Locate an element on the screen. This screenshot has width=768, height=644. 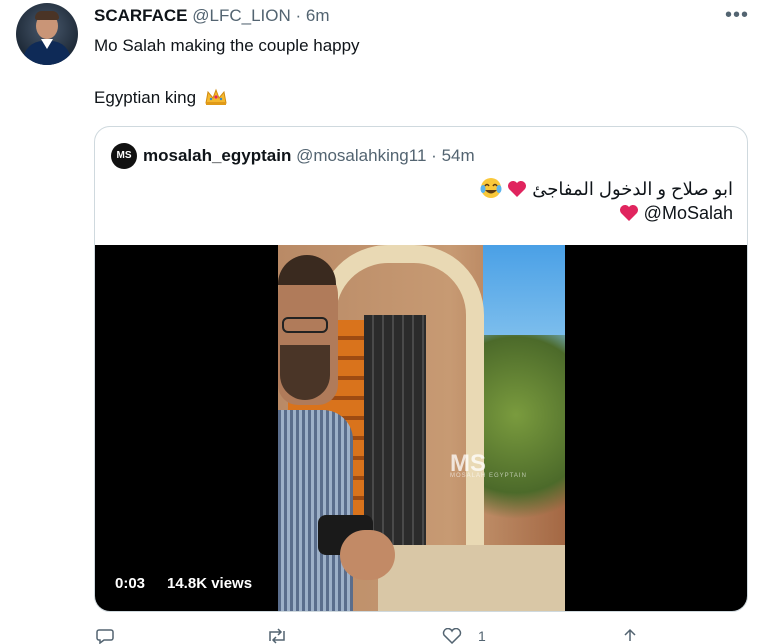
like-count: 1 is located at coordinates (482, 636).